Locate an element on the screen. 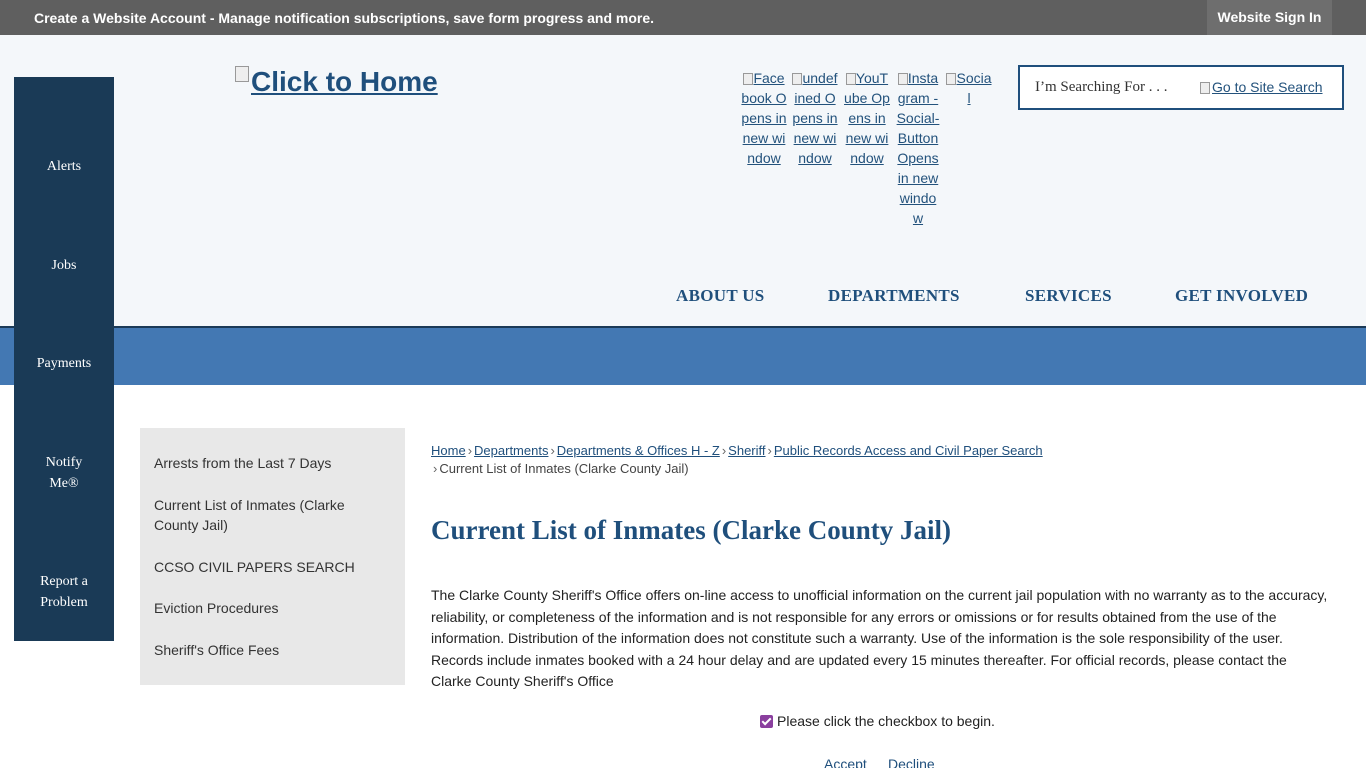  nav-about-us: ABOUT US is located at coordinates (720, 296).